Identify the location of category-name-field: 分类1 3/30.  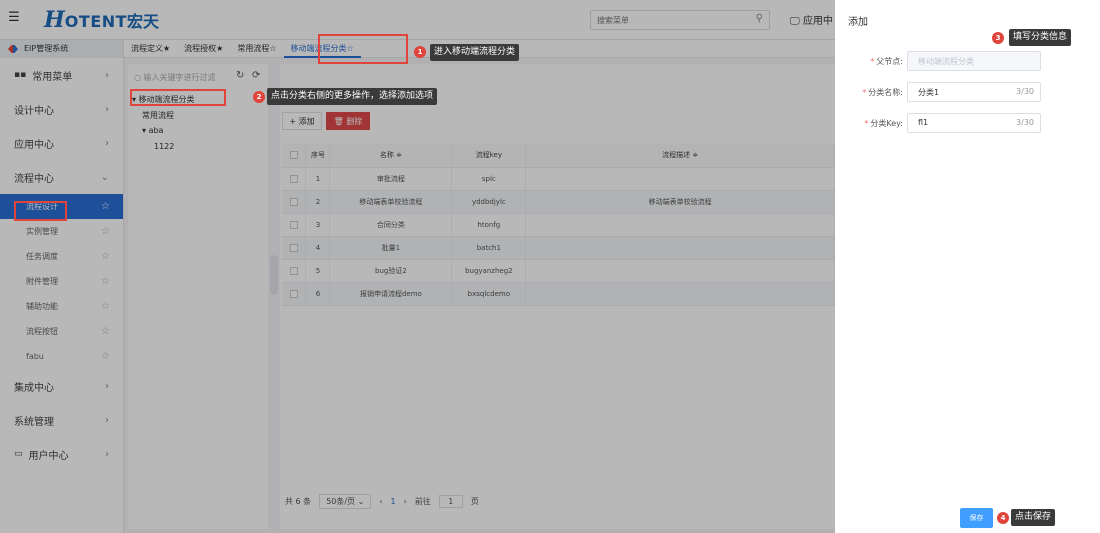
(974, 92).